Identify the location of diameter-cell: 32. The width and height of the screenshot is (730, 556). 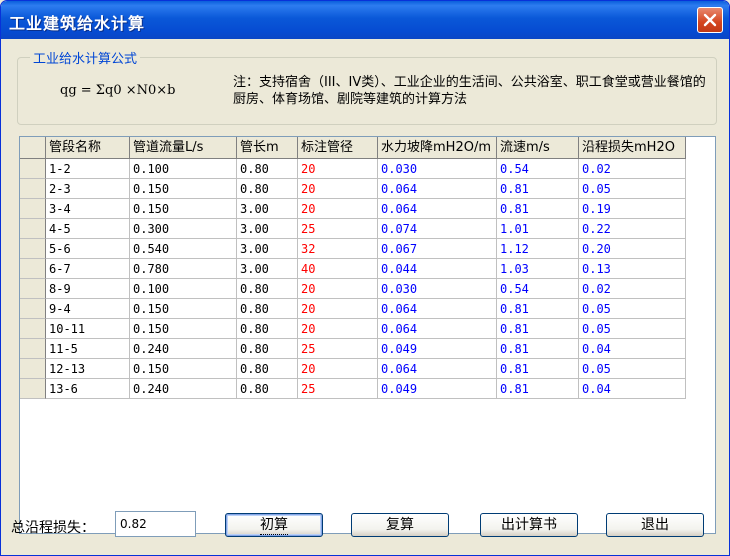
(338, 249).